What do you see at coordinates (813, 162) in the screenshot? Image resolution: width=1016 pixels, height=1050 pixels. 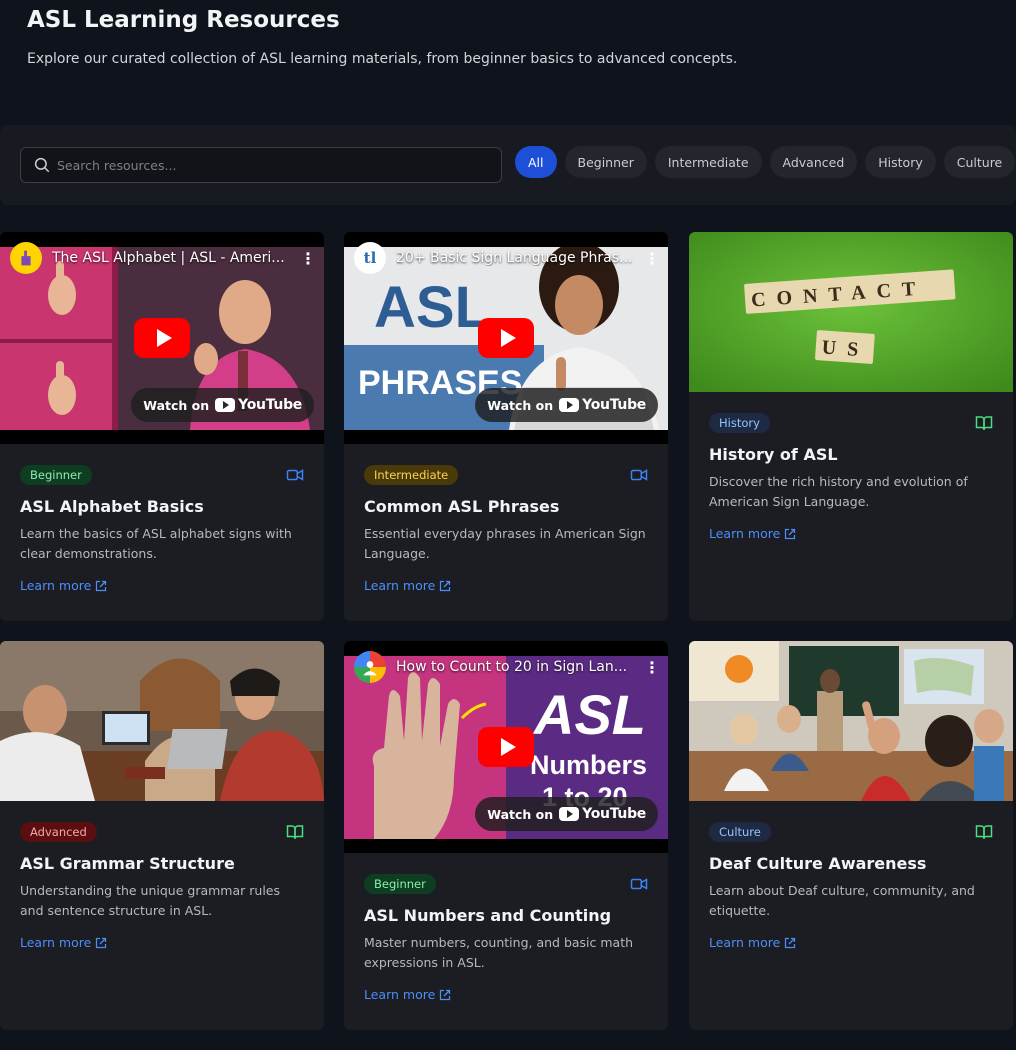 I see `filter-advanced: Advanced` at bounding box center [813, 162].